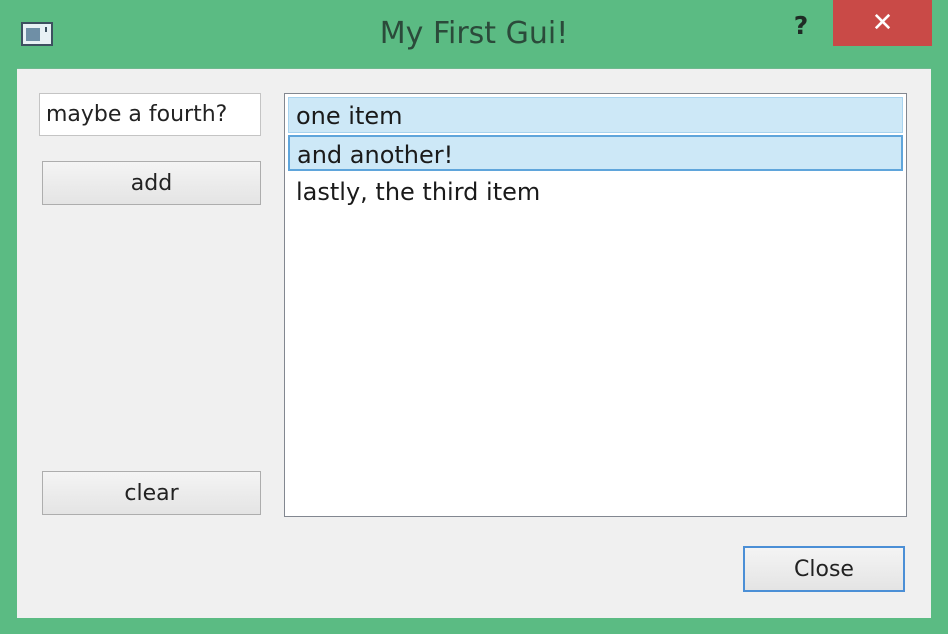 The height and width of the screenshot is (634, 948). What do you see at coordinates (595, 115) in the screenshot?
I see `list-item: one item` at bounding box center [595, 115].